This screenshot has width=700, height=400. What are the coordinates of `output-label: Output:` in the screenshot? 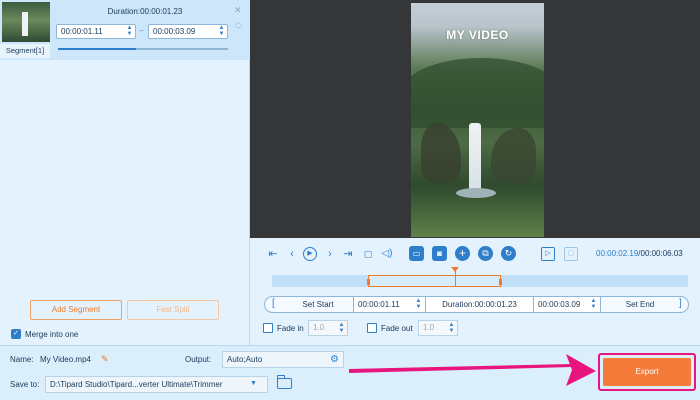 It's located at (198, 359).